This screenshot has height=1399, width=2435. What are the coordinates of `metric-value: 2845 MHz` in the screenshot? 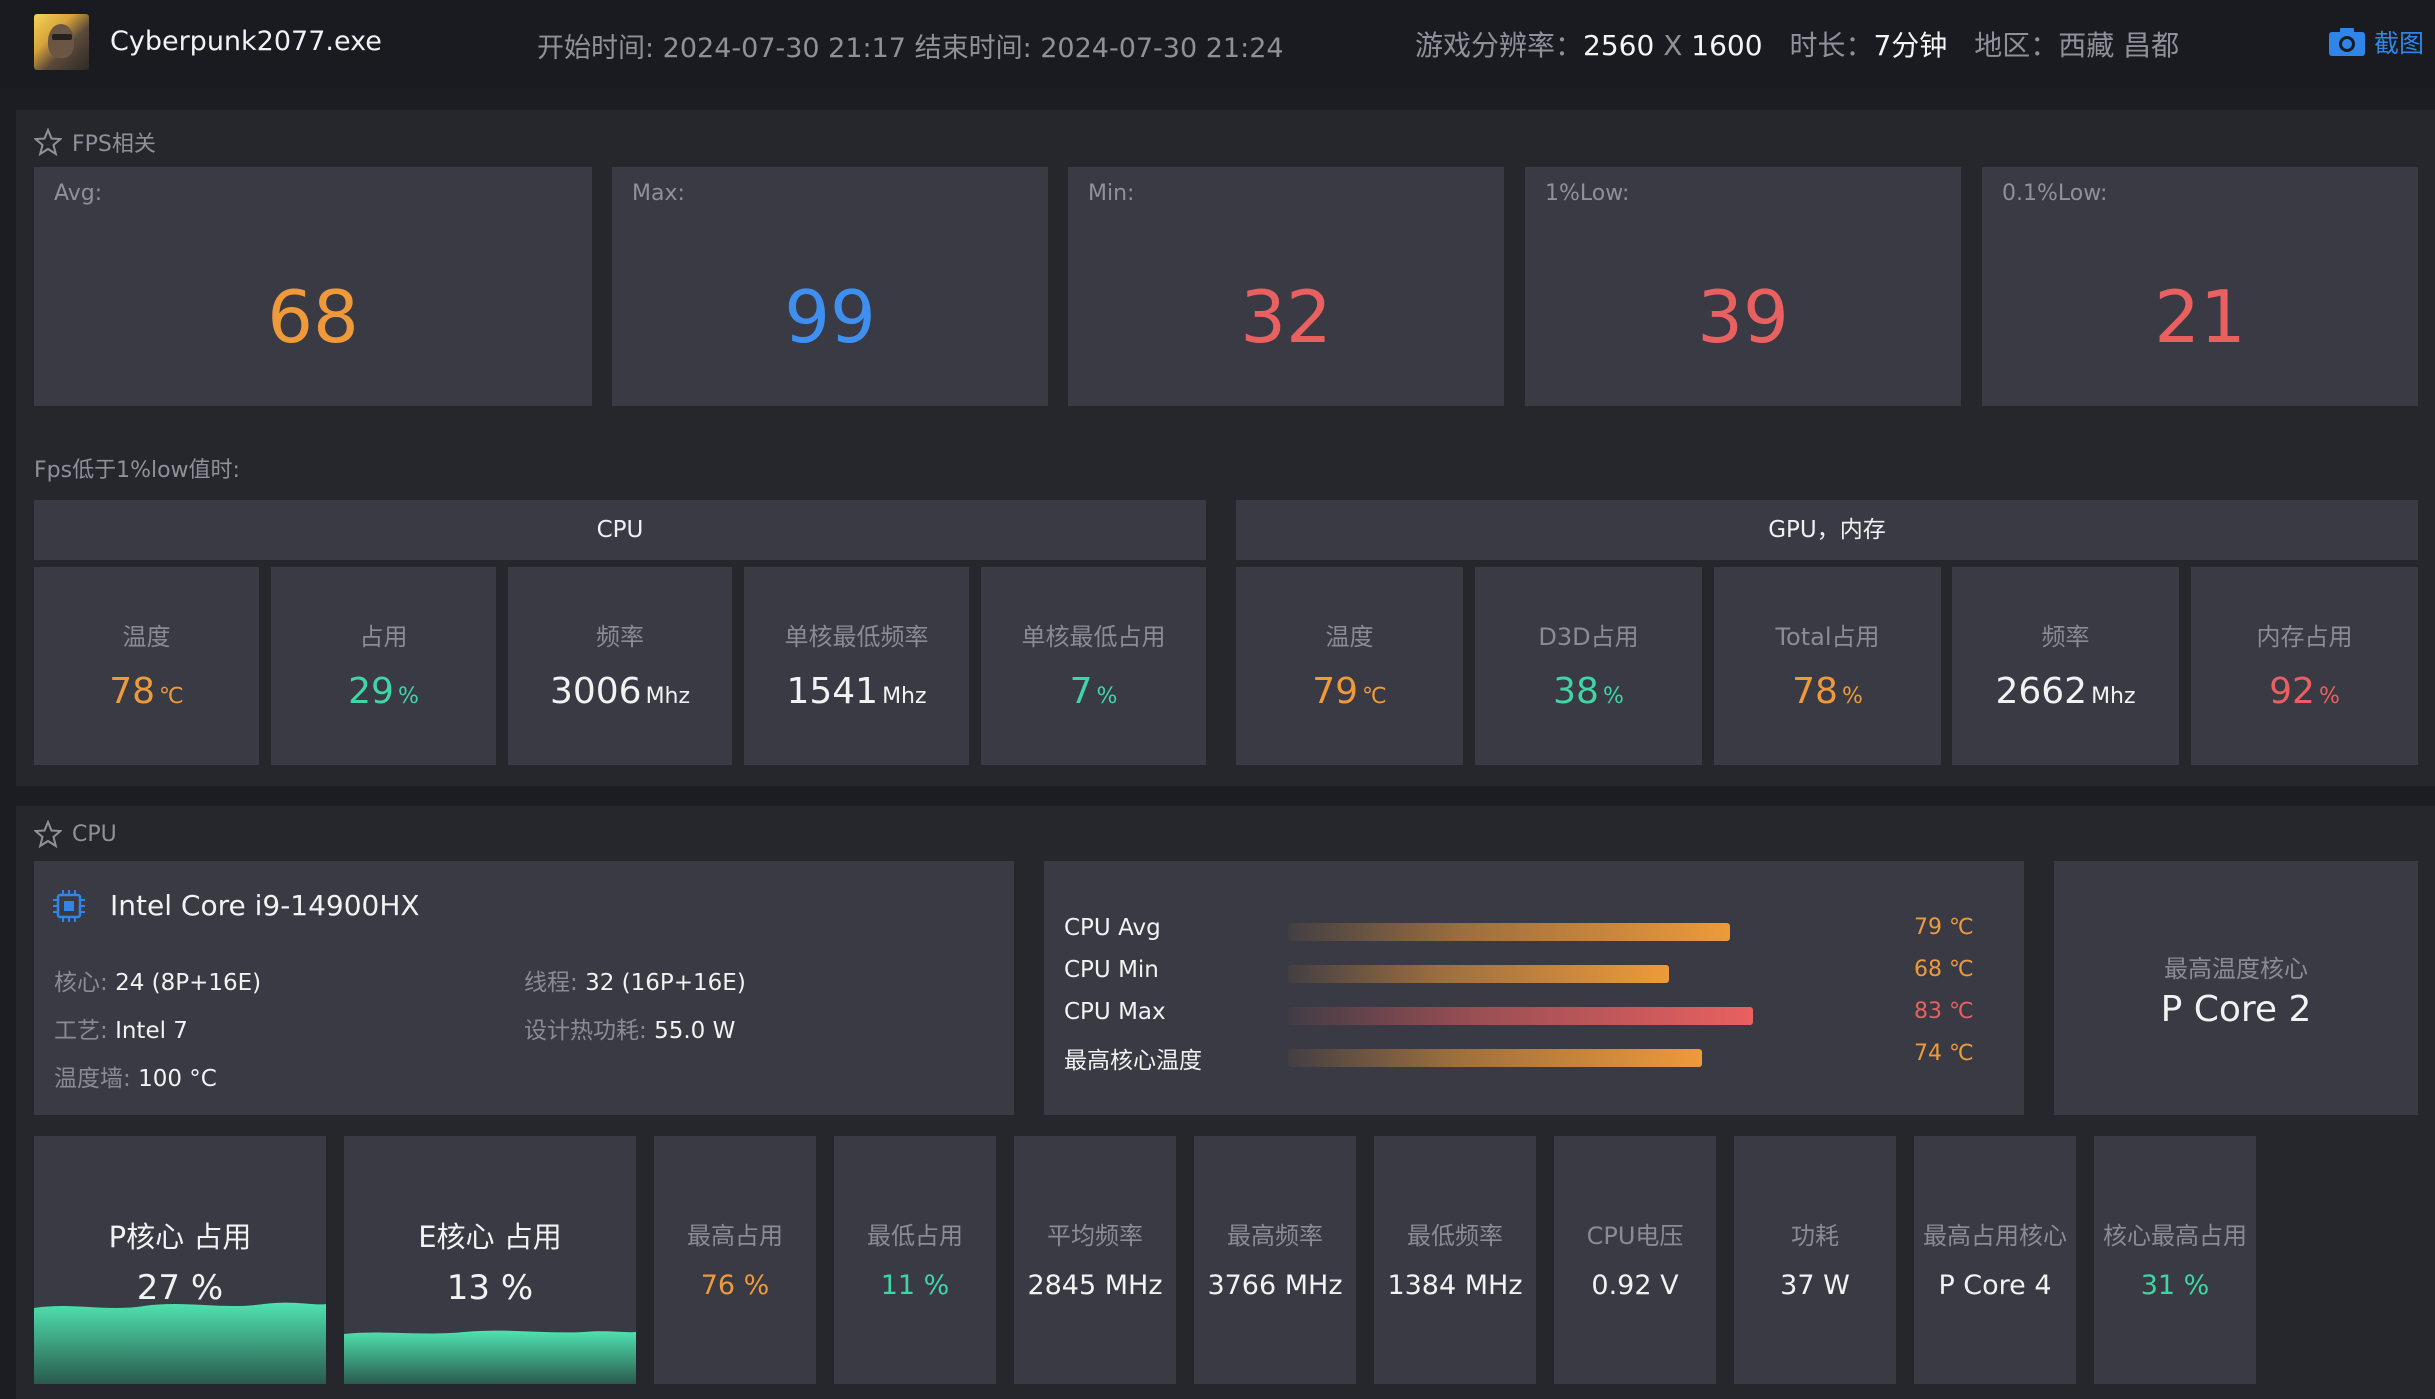 It's located at (1095, 1285).